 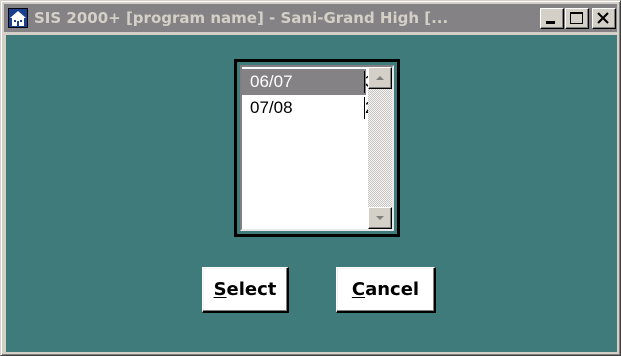 I want to click on select-mnemonic: S, so click(x=220, y=289).